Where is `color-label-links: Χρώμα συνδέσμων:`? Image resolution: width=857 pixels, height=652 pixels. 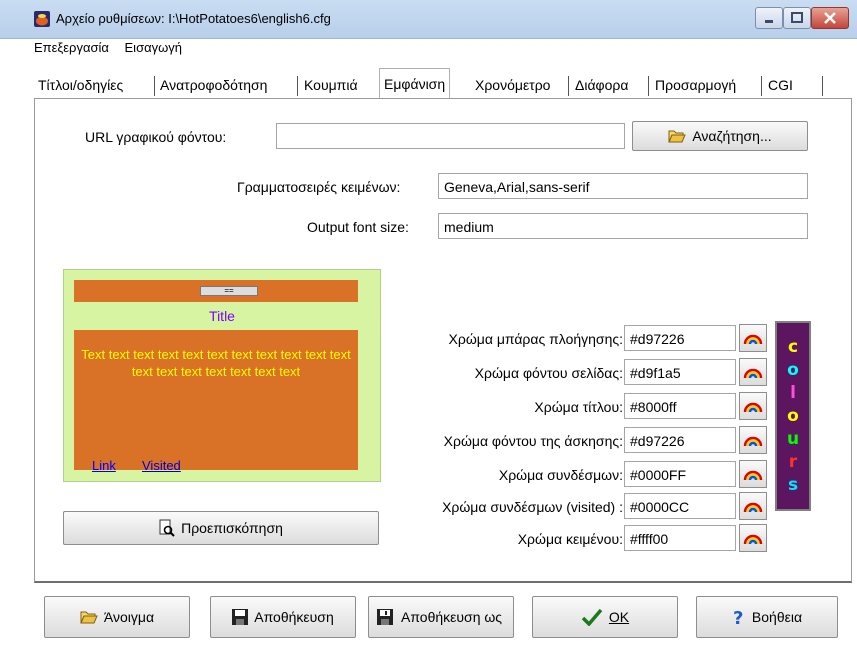
color-label-links: Χρώμα συνδέσμων: is located at coordinates (560, 475).